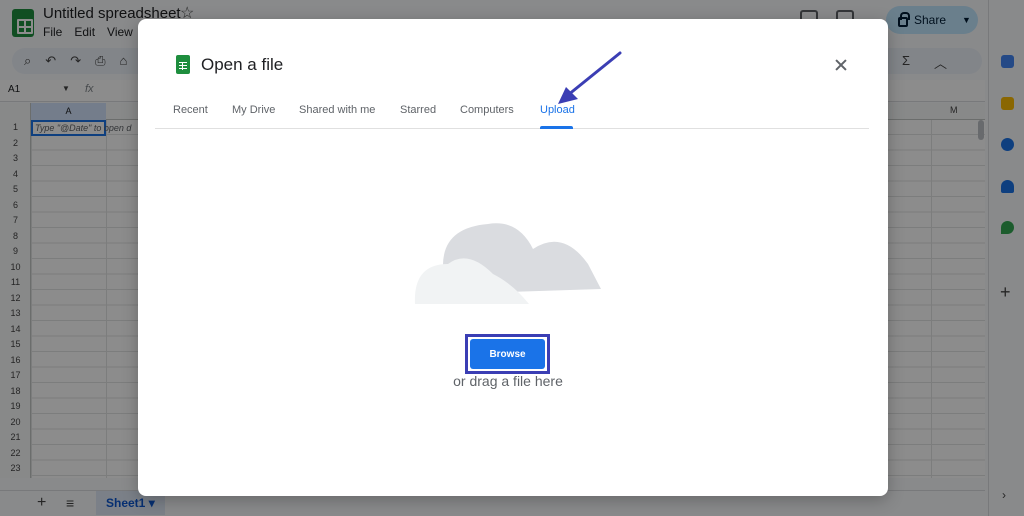 The height and width of the screenshot is (516, 1024). I want to click on drag-hint: or drag a file here, so click(508, 381).